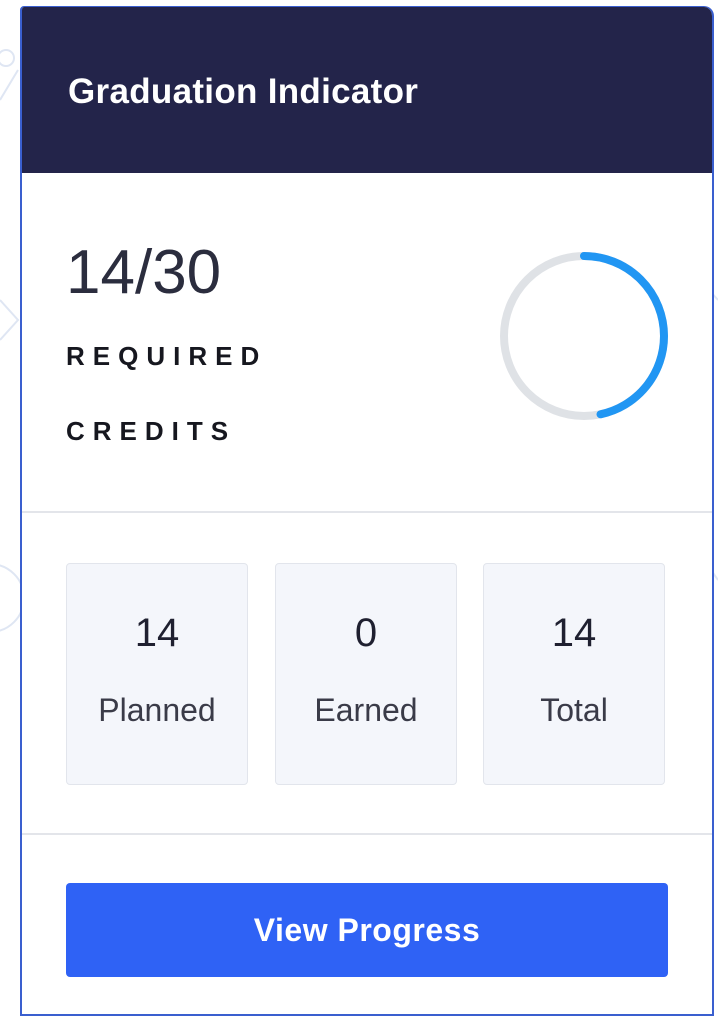 This screenshot has width=718, height=1019. Describe the element at coordinates (366, 633) in the screenshot. I see `stat-earned-value: 0` at that location.